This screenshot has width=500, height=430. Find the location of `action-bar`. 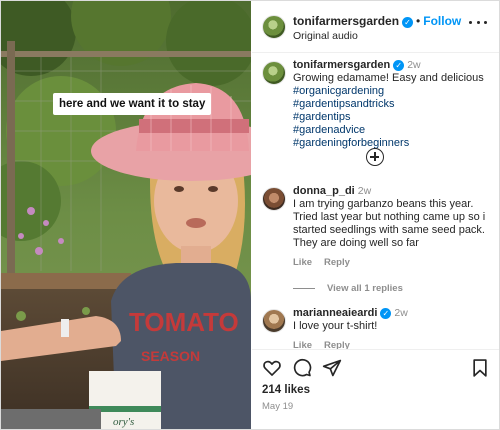

action-bar is located at coordinates (376, 369).